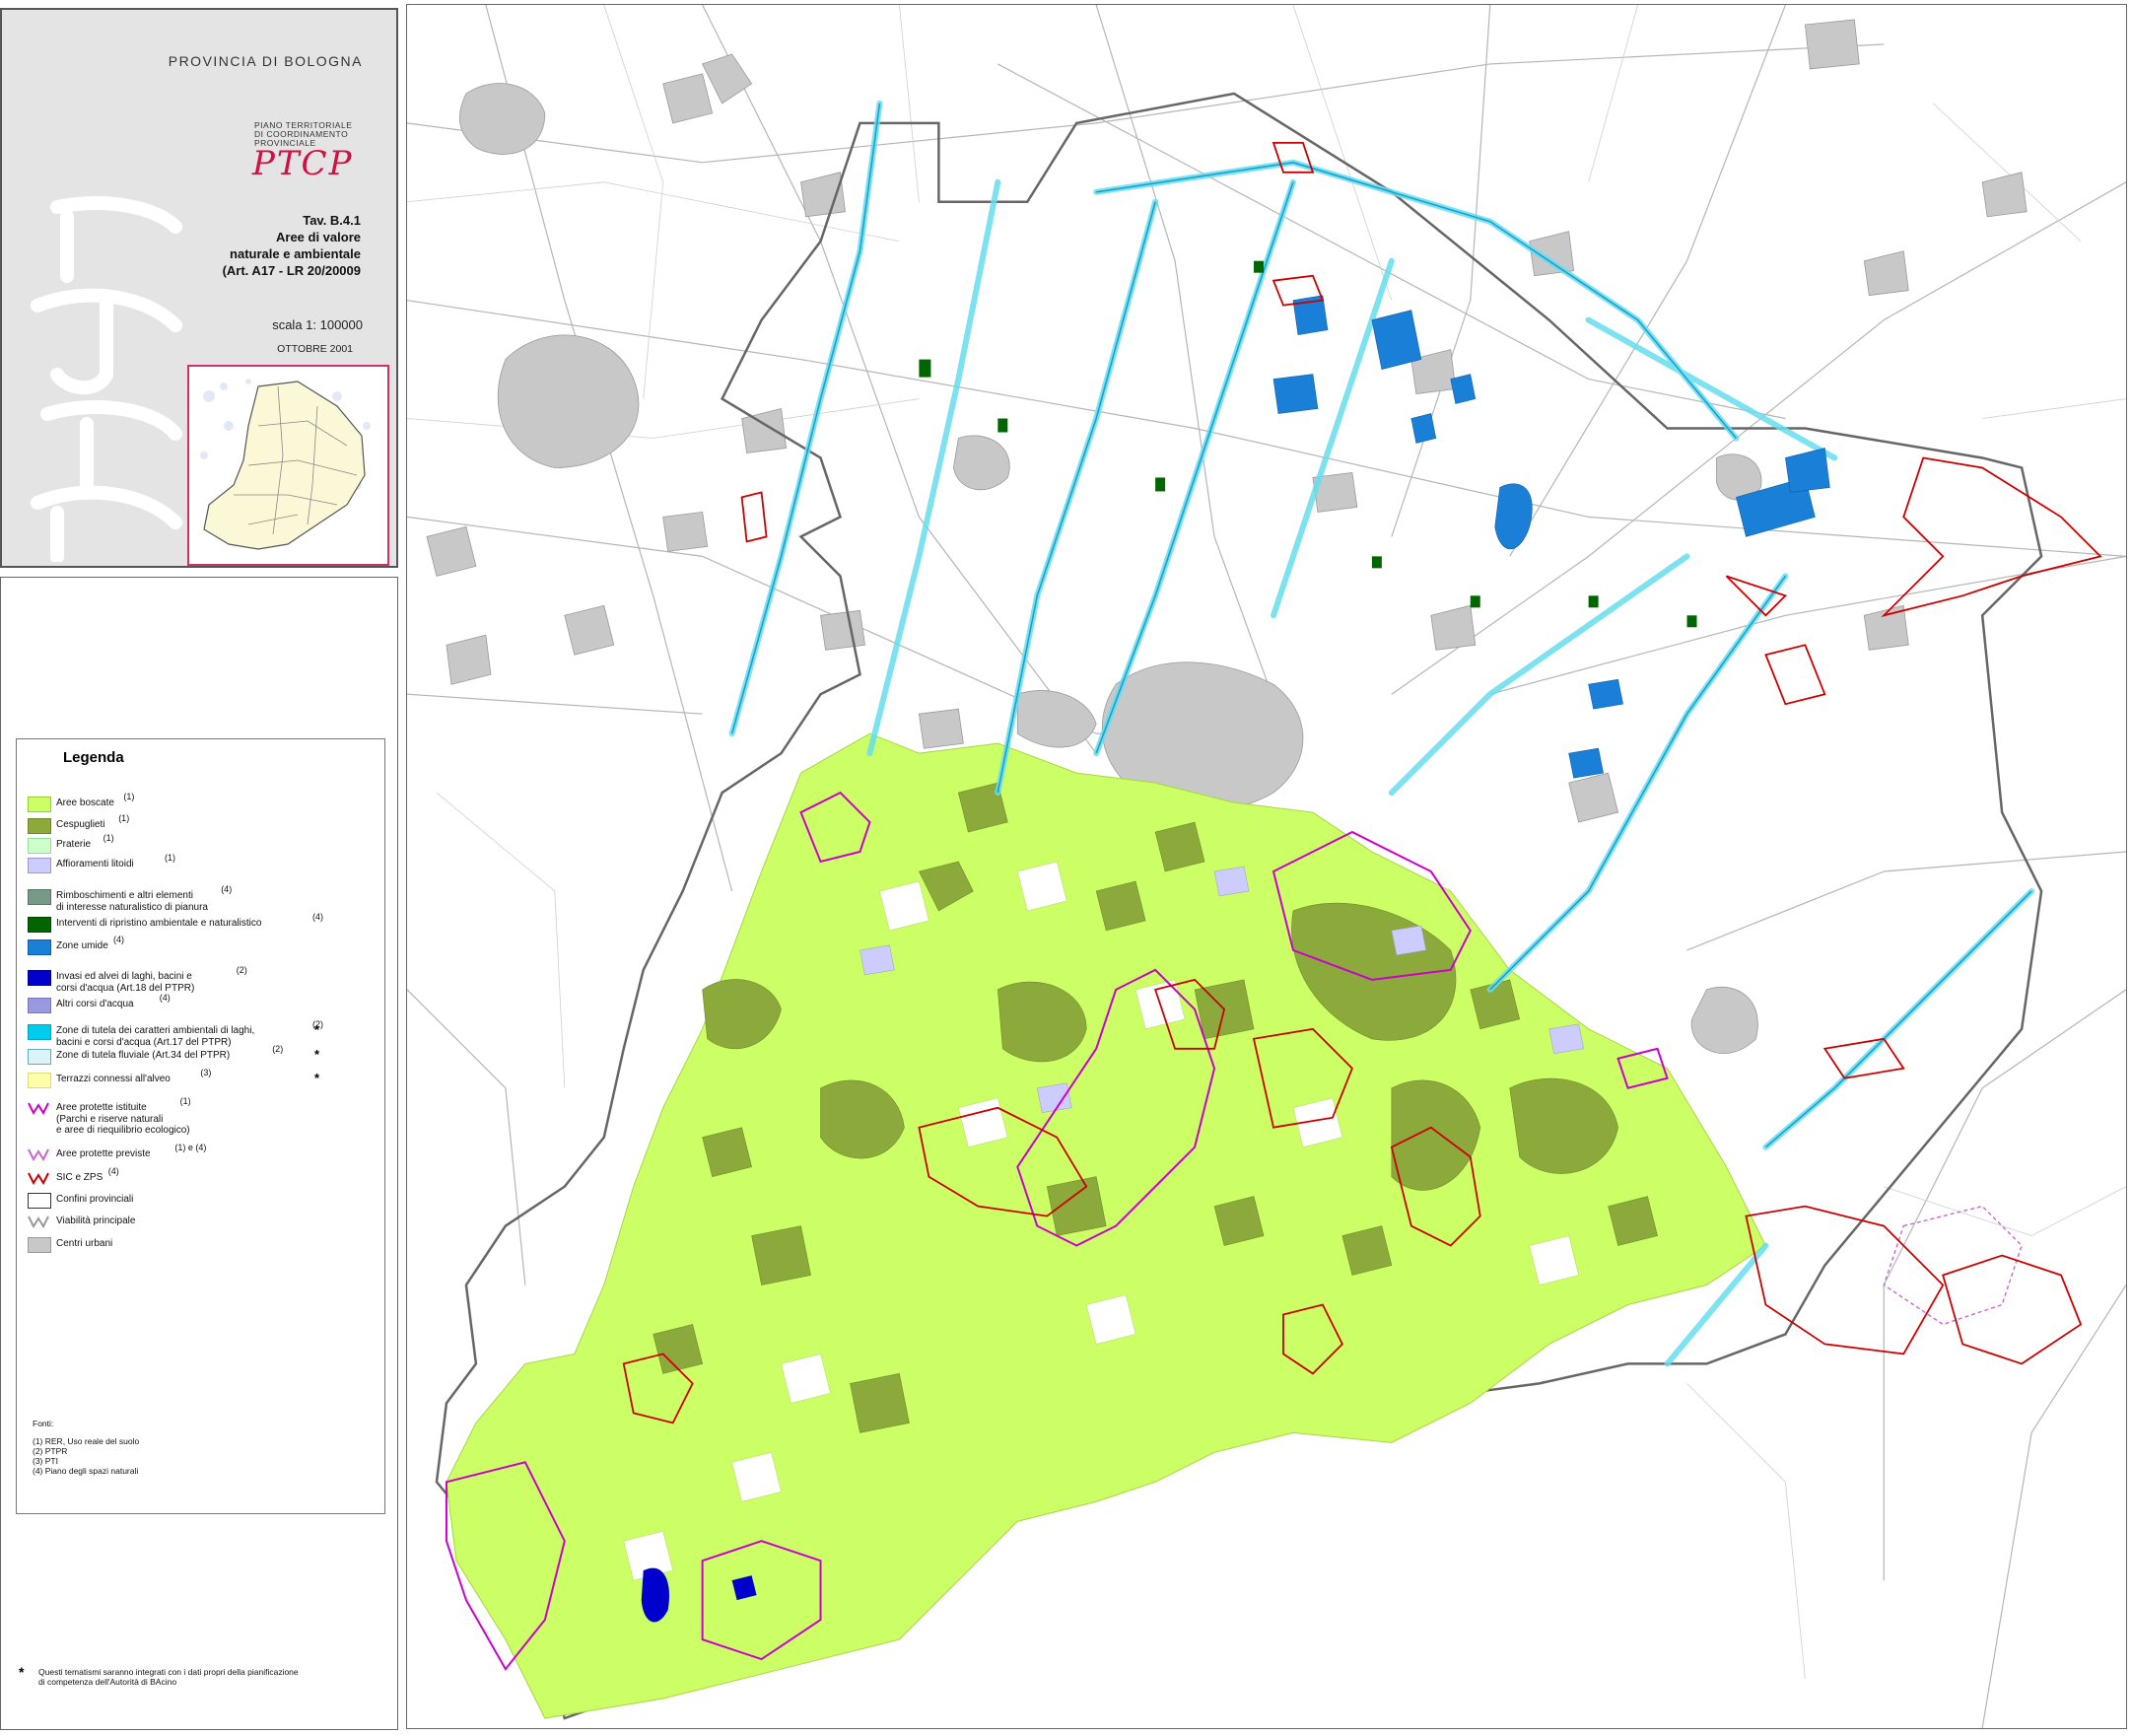 The image size is (2131, 1736). I want to click on footnote-star: *, so click(22, 1672).